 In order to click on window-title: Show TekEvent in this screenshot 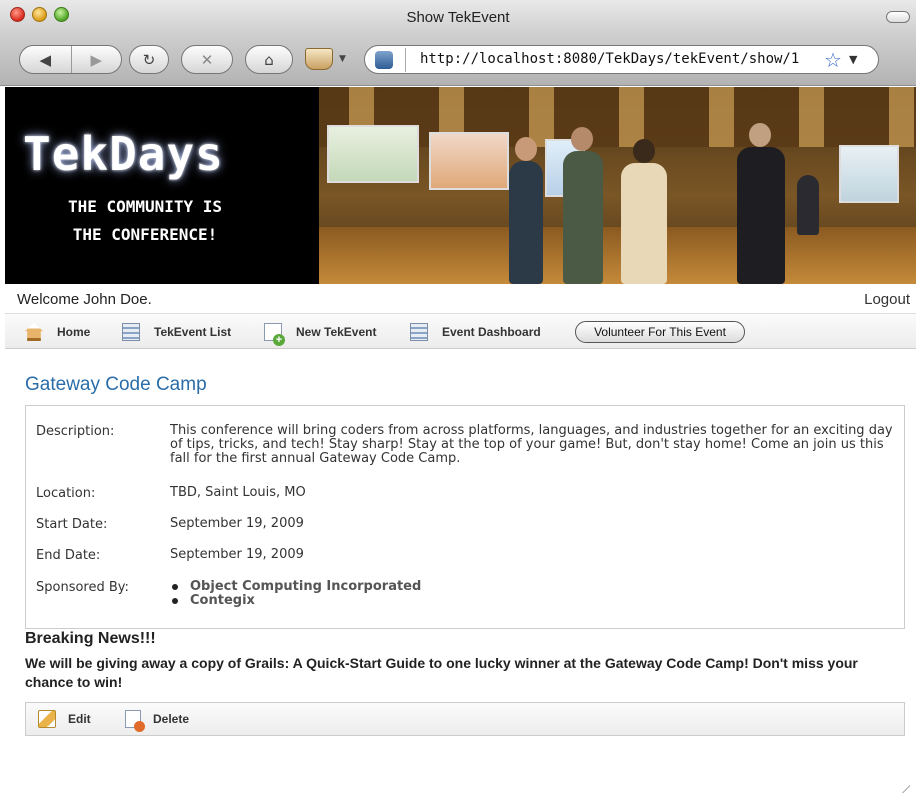, I will do `click(458, 17)`.